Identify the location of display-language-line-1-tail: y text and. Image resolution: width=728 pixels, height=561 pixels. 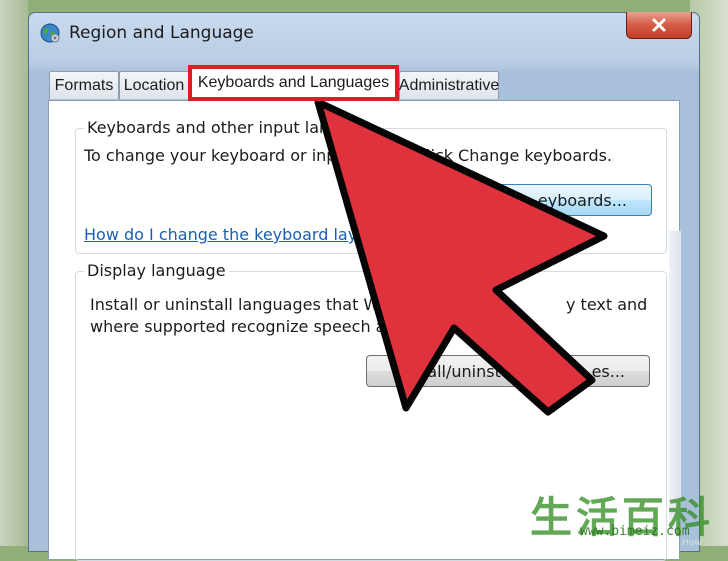
(607, 304).